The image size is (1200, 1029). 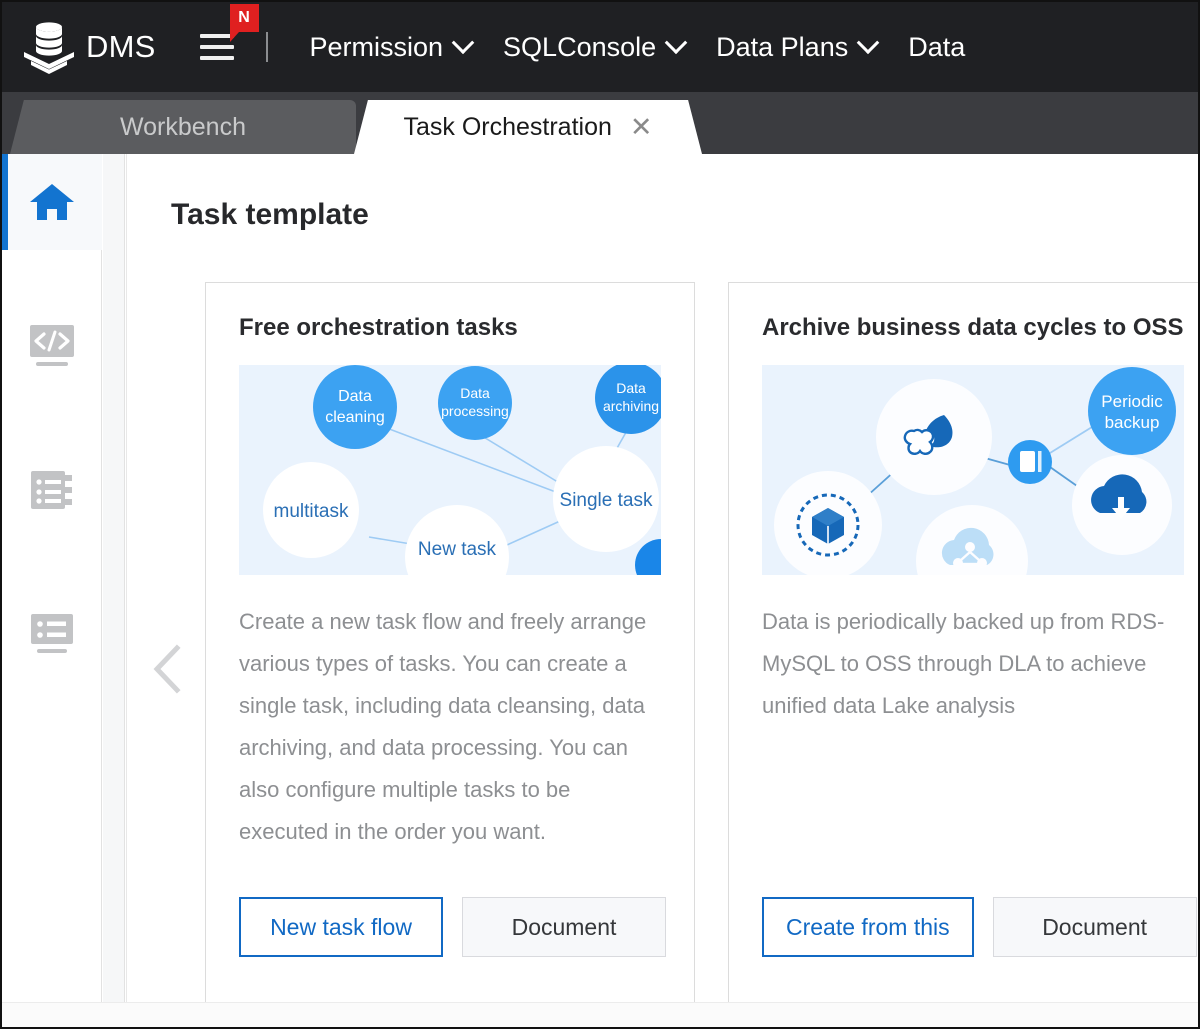 I want to click on svg-text: backup, so click(x=1132, y=422).